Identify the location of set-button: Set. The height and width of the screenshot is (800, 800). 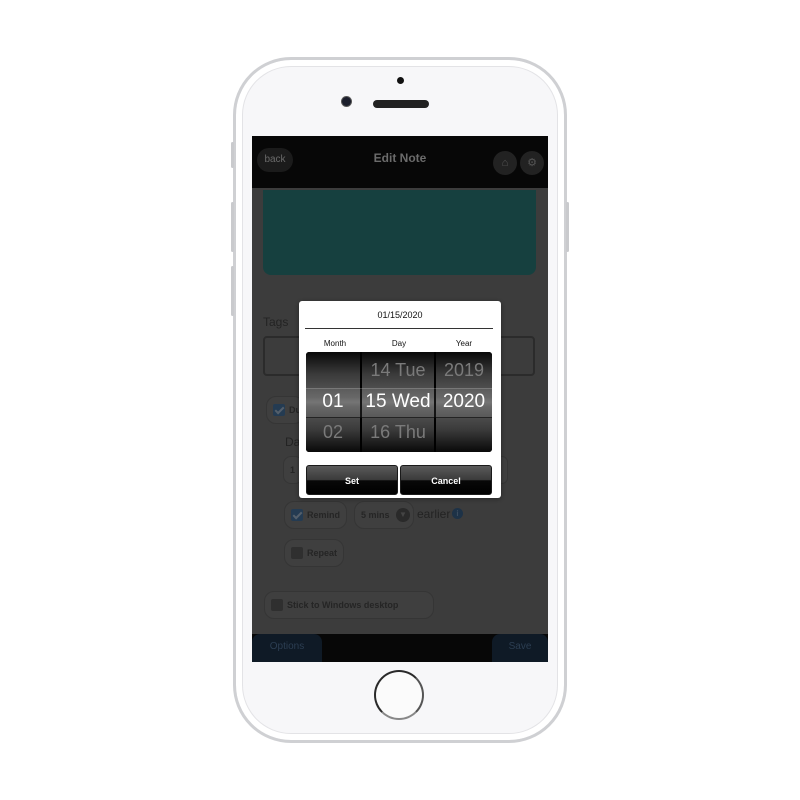
(352, 480).